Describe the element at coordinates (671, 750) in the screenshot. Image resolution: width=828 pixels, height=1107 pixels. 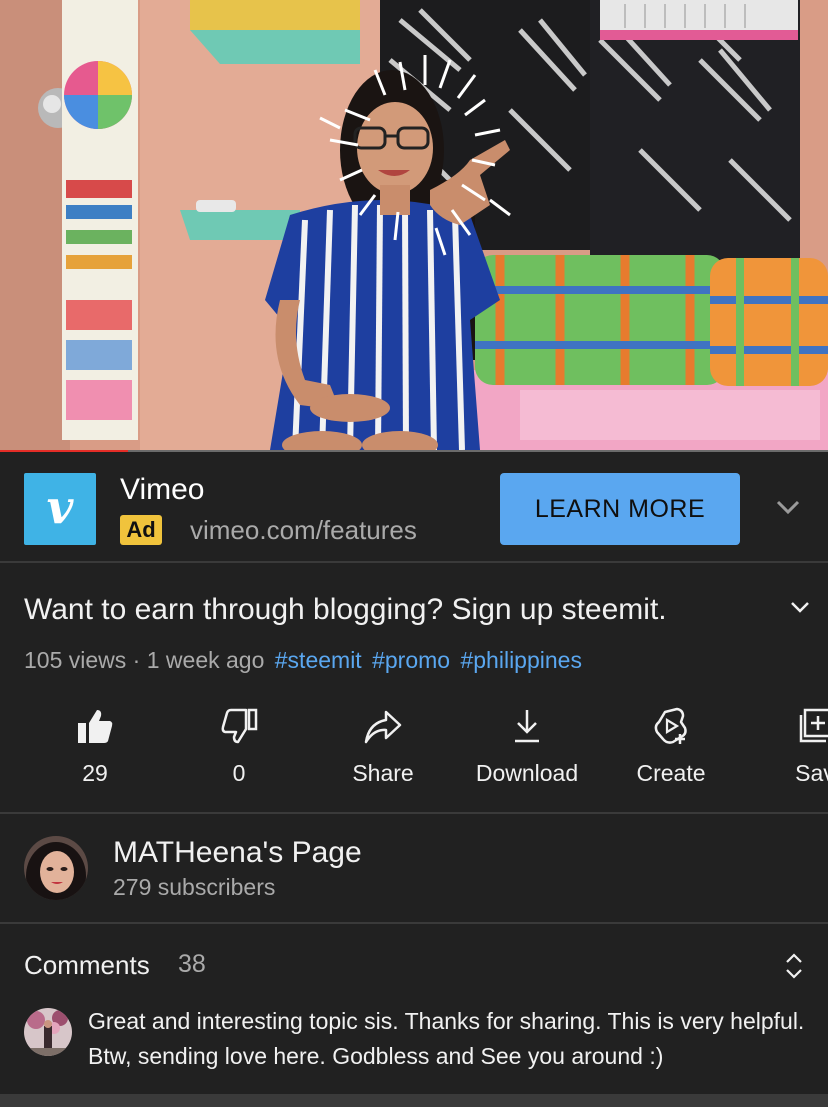
I see `create-button: Create` at that location.